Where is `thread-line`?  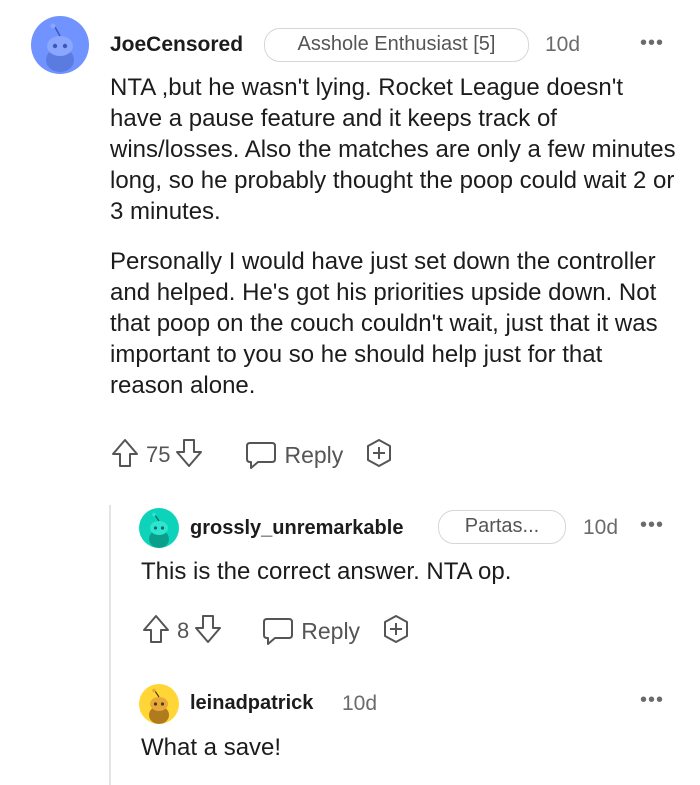 thread-line is located at coordinates (110, 645).